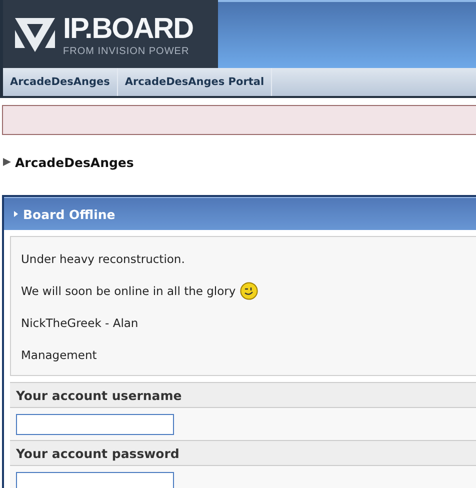  What do you see at coordinates (79, 323) in the screenshot?
I see `message-text: NickTheGreek - Alan` at bounding box center [79, 323].